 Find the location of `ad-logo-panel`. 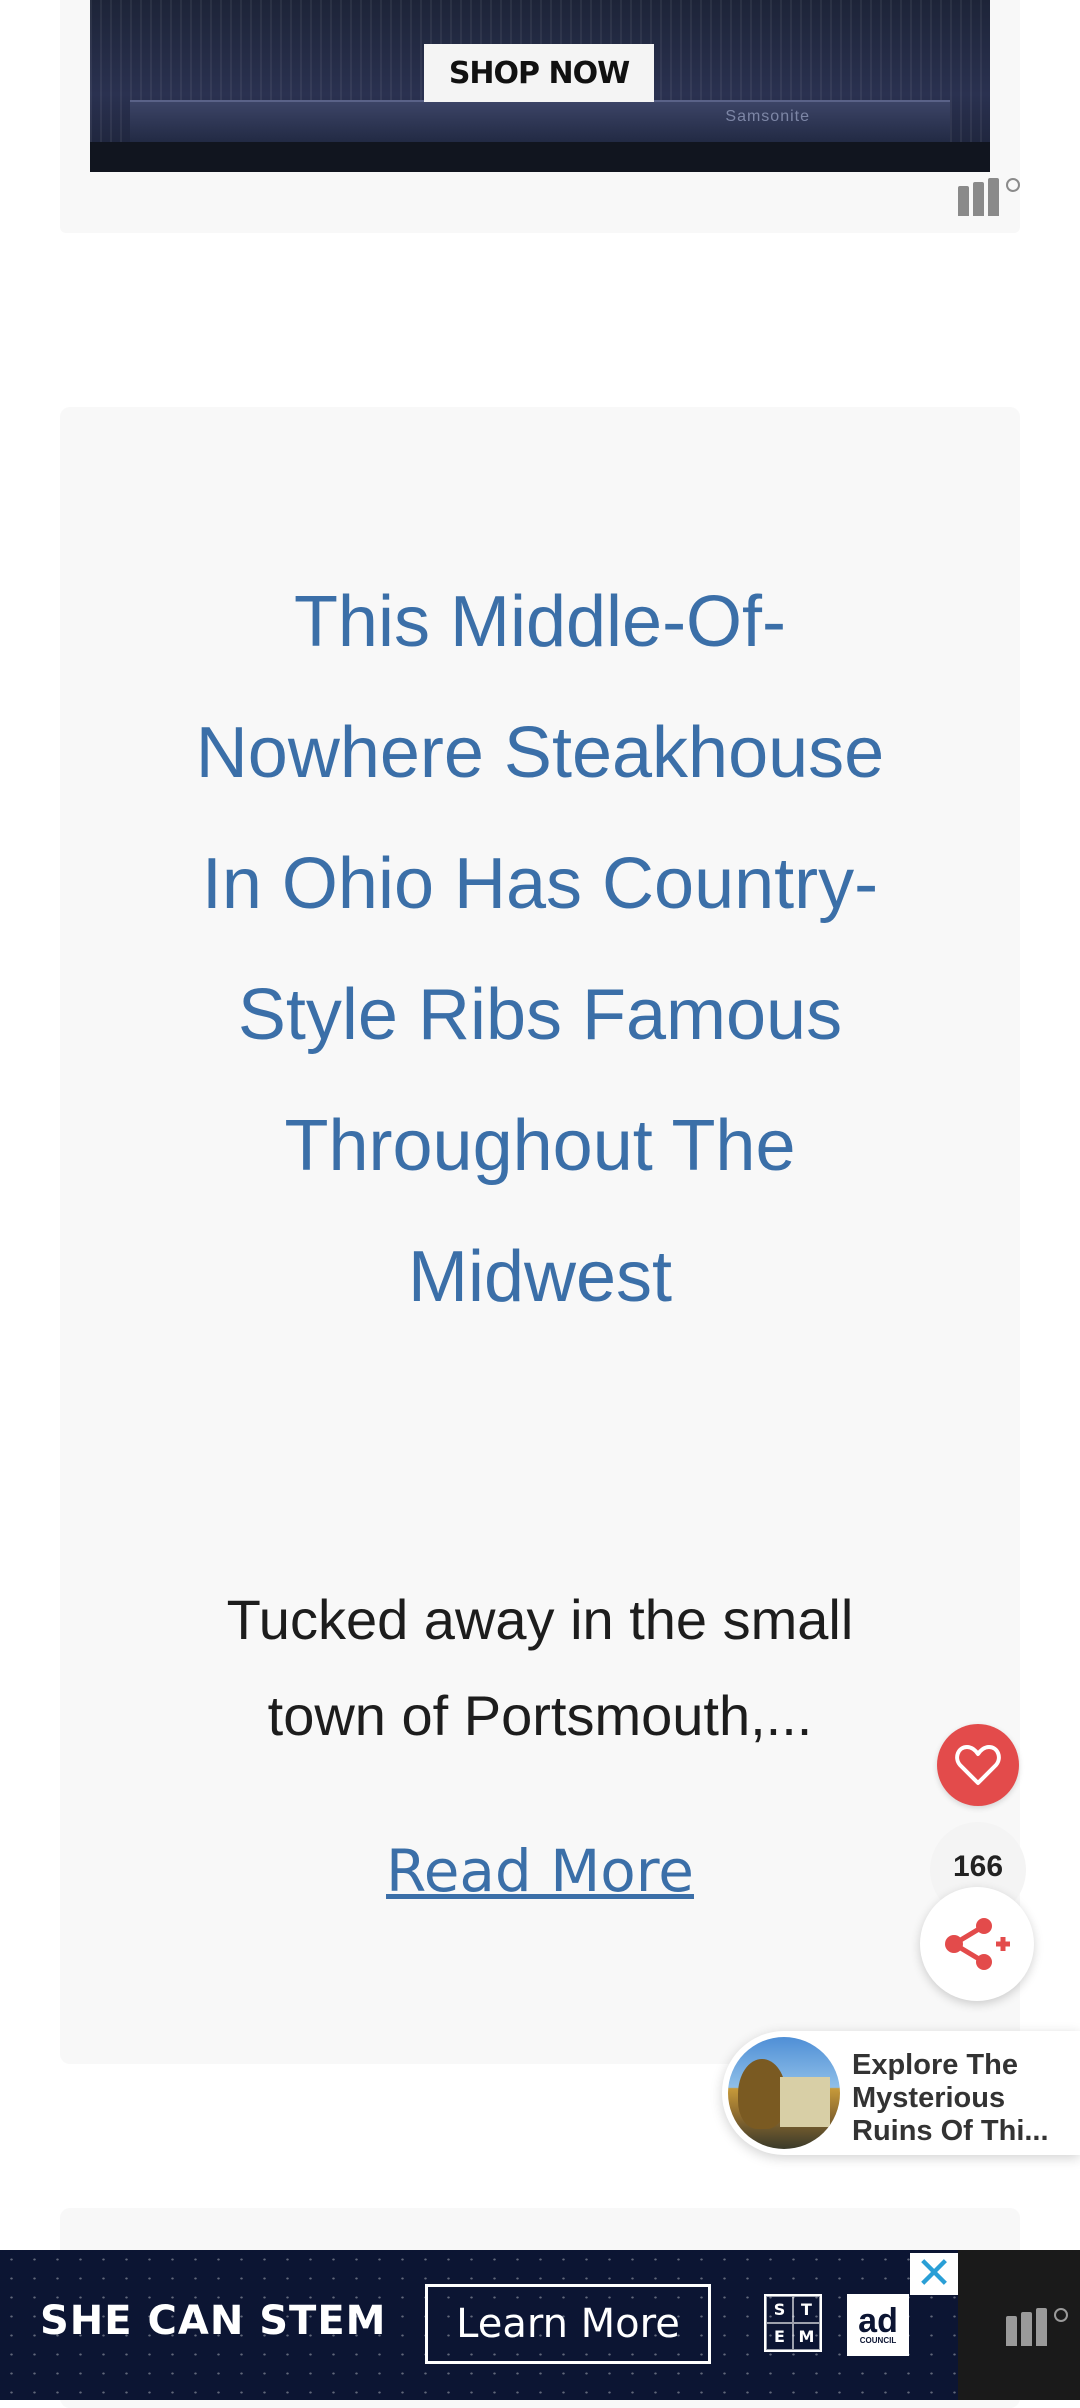

ad-logo-panel is located at coordinates (1019, 2325).